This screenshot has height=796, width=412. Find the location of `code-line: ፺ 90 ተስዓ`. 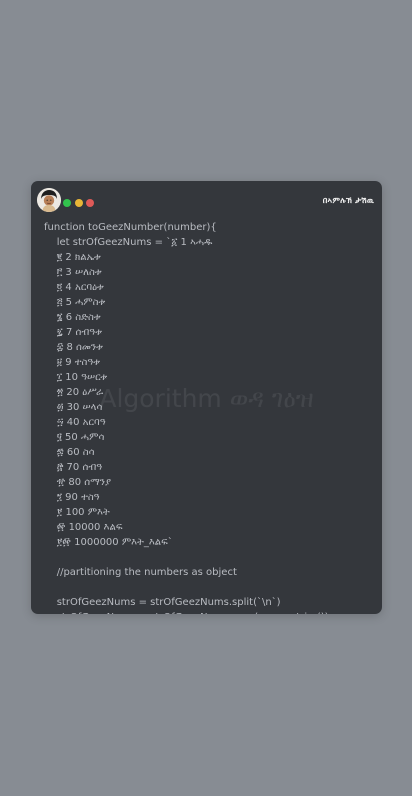

code-line: ፺ 90 ተስዓ is located at coordinates (72, 497).